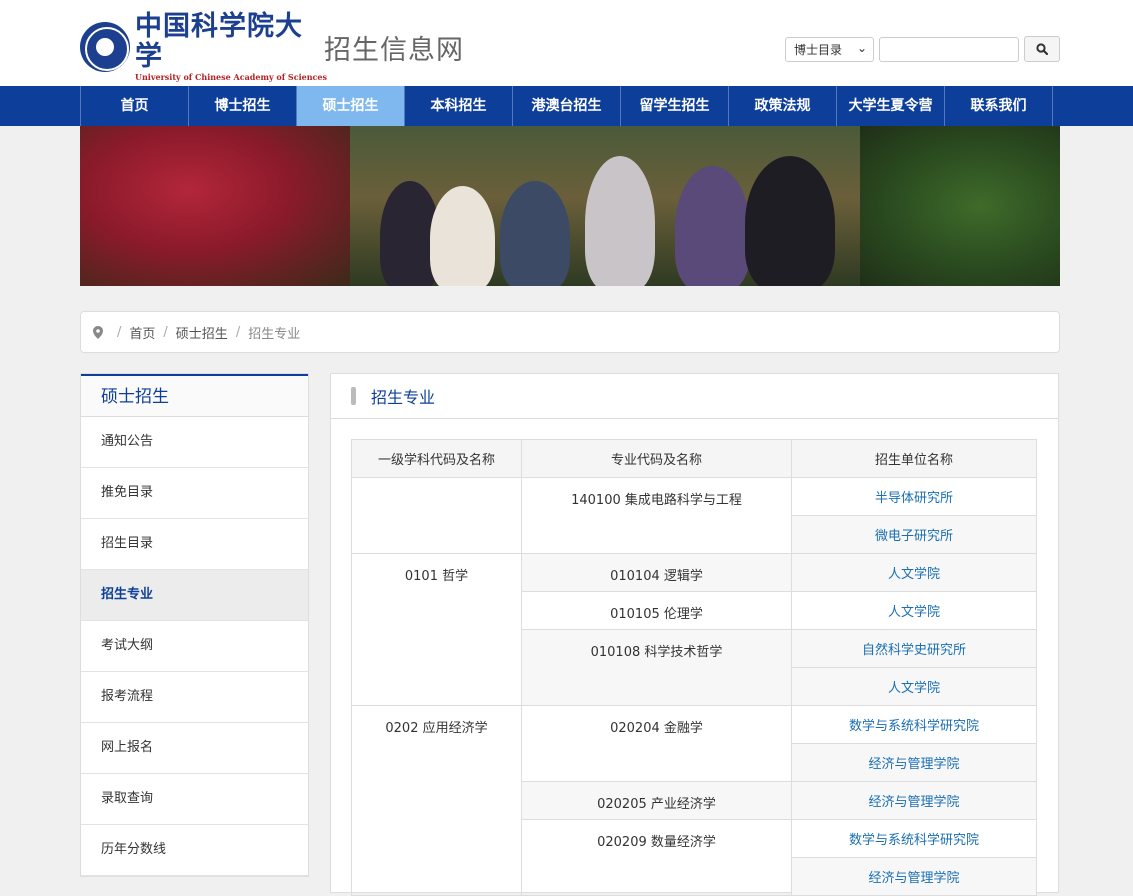 The image size is (1133, 896). I want to click on location-pin-icon, so click(98, 332).